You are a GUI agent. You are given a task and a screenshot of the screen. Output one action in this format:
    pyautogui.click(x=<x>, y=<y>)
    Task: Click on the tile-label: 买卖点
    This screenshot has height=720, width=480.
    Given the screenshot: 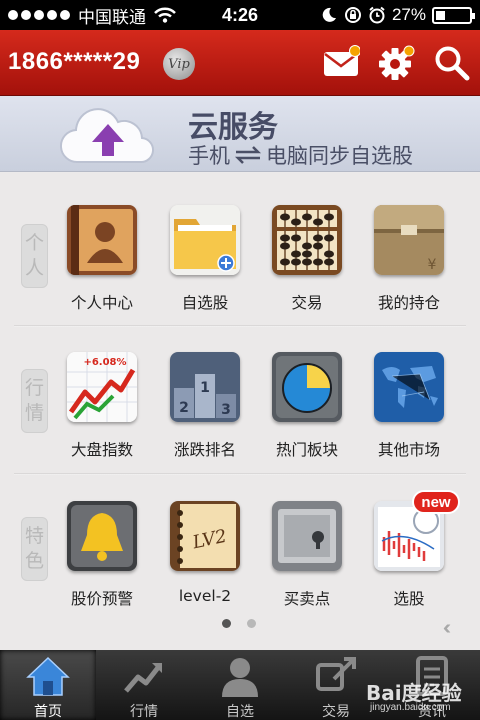 What is the action you would take?
    pyautogui.click(x=307, y=599)
    